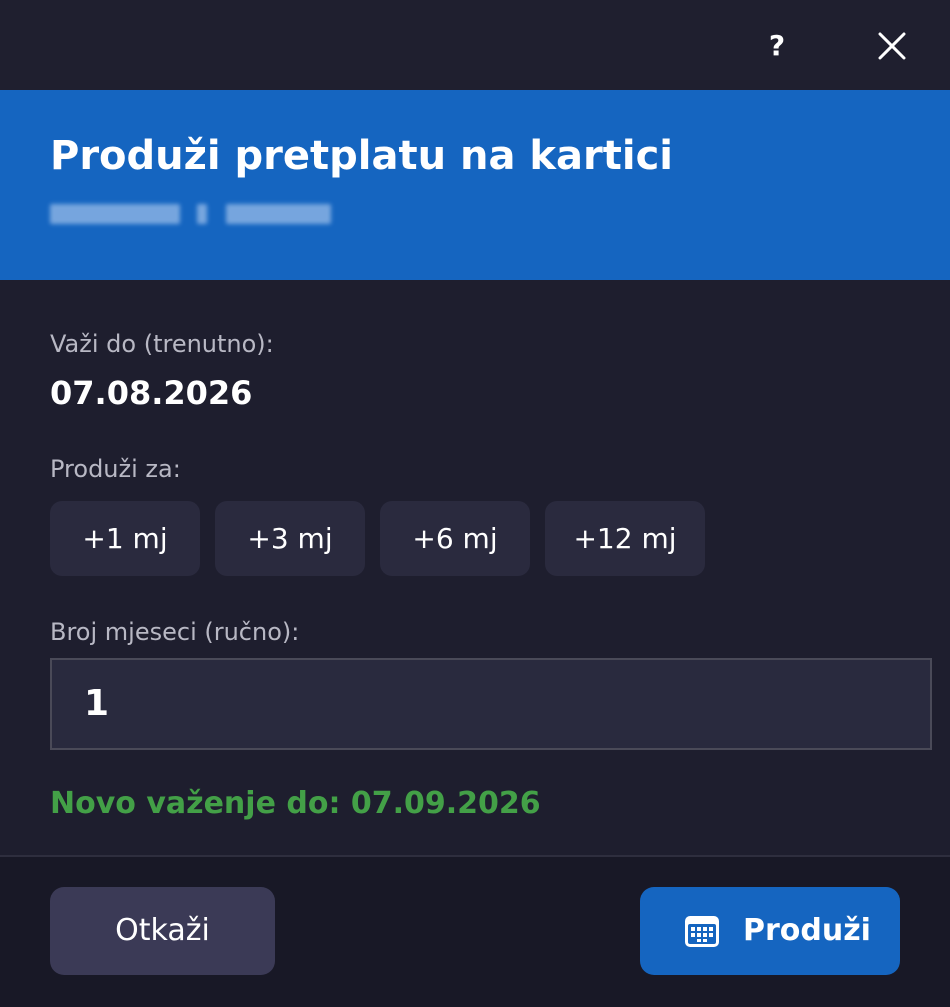 Image resolution: width=950 pixels, height=1007 pixels. Describe the element at coordinates (295, 803) in the screenshot. I see `new-validity-text: Novo važenje do: 07.09.2026` at that location.